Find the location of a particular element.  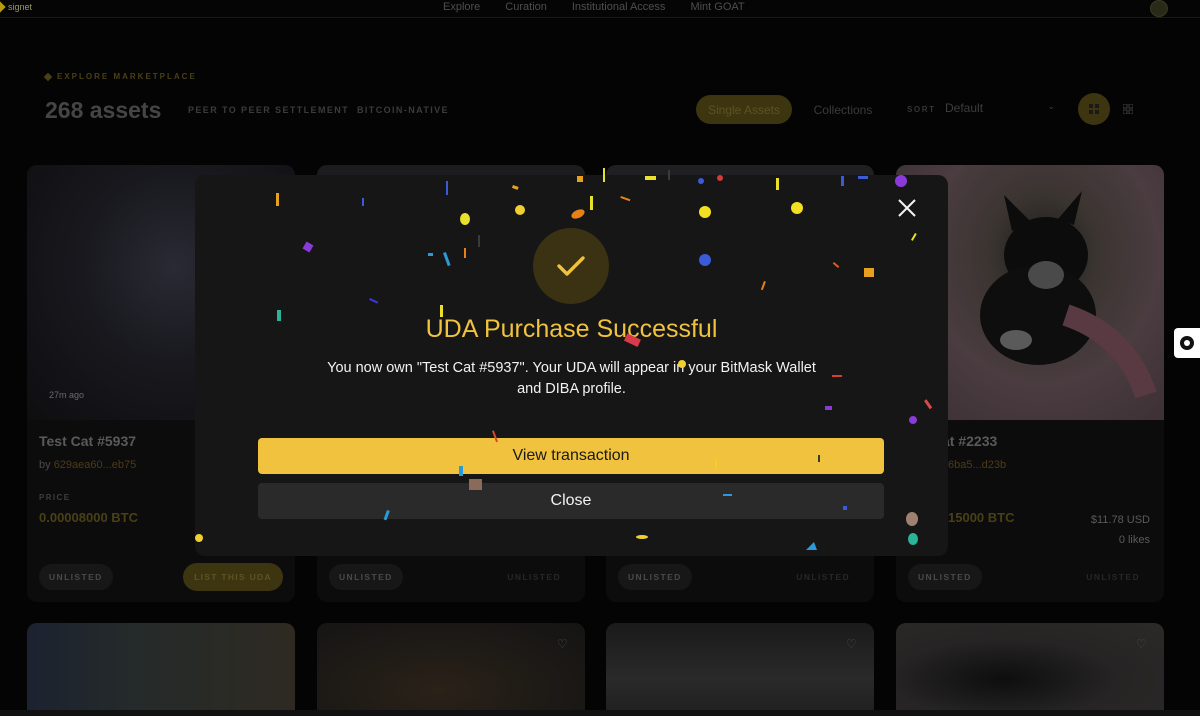

card-owner: 6ba5...d23b is located at coordinates (977, 465).